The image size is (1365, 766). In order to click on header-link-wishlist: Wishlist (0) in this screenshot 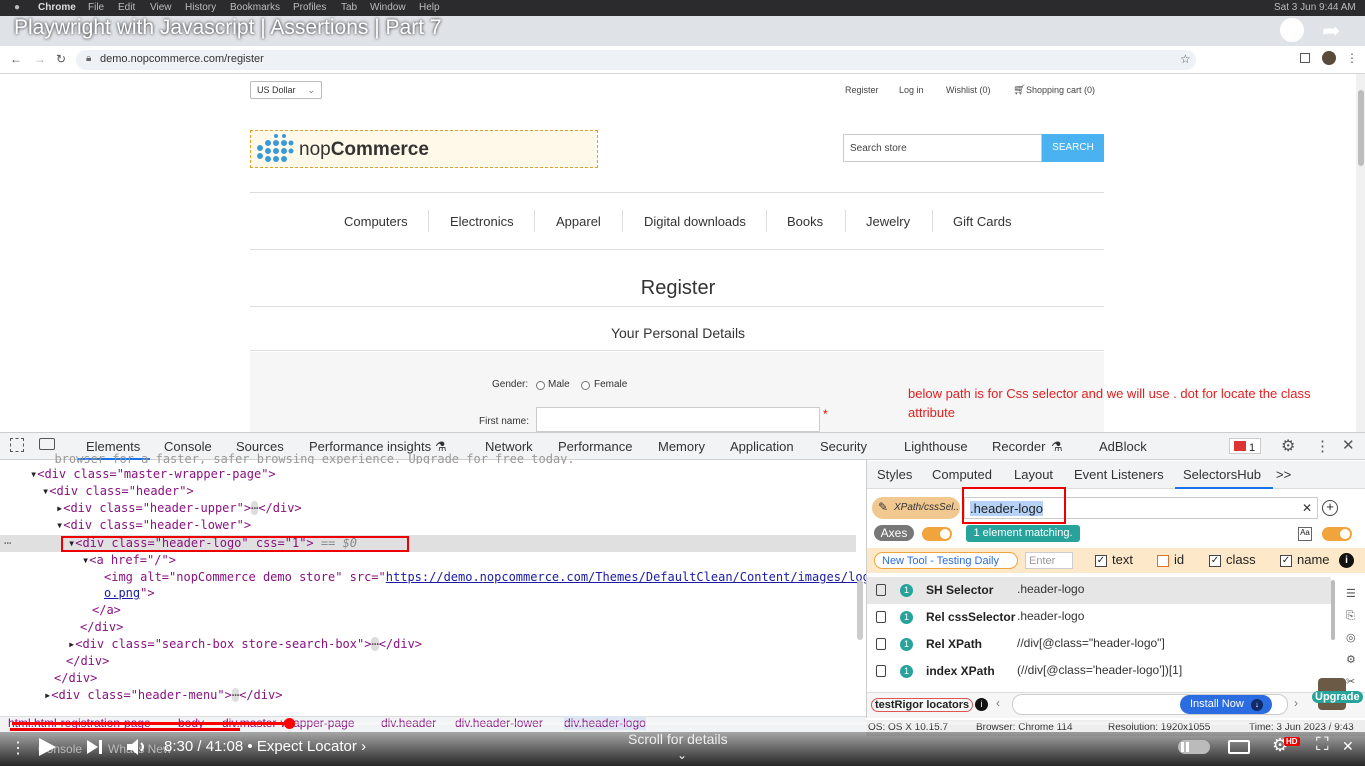, I will do `click(968, 90)`.